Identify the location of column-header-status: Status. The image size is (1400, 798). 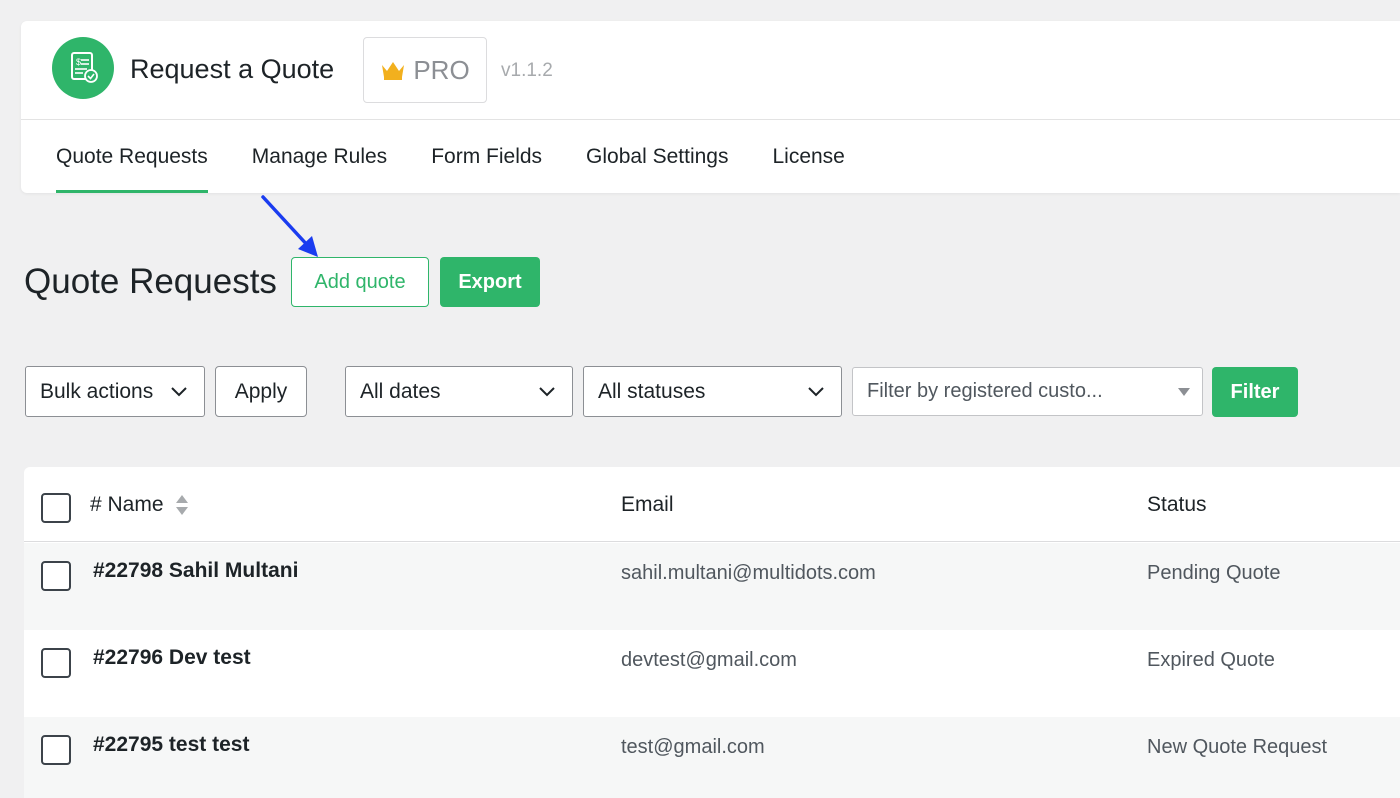
(1177, 504).